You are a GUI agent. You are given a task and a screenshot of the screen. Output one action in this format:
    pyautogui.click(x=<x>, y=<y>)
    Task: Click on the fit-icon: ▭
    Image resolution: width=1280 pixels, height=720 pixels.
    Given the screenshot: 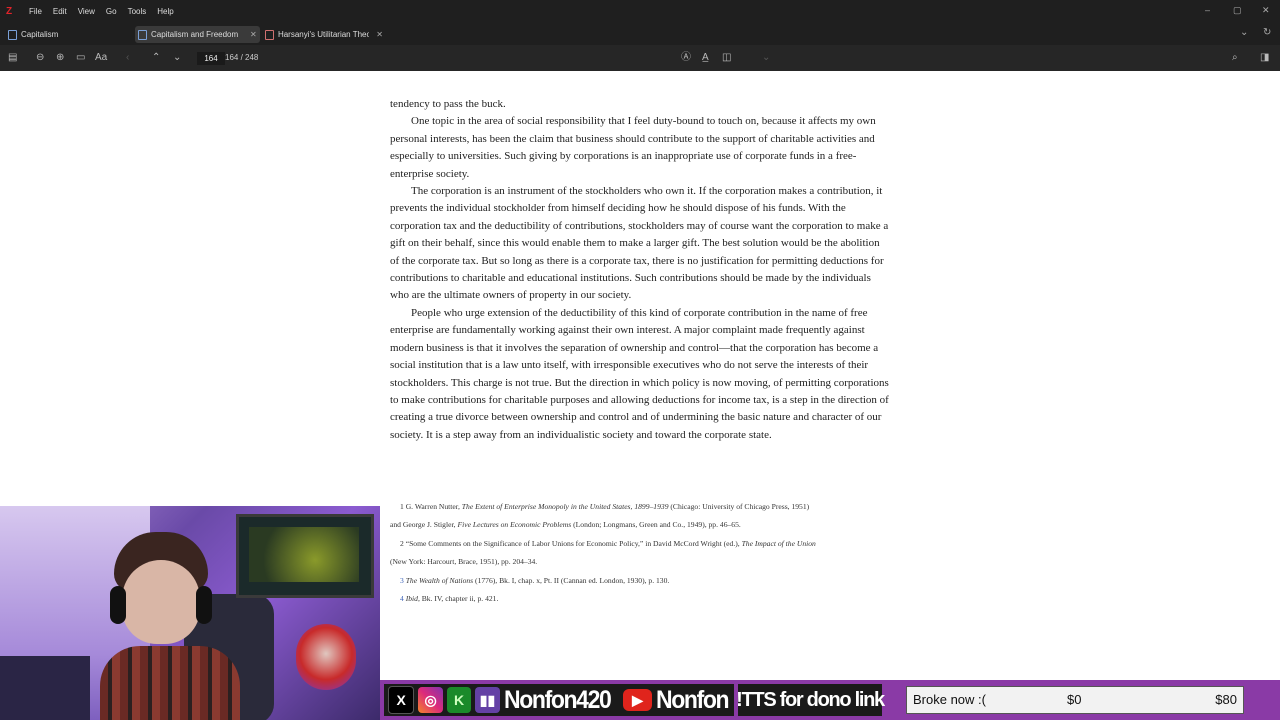 What is the action you would take?
    pyautogui.click(x=80, y=58)
    